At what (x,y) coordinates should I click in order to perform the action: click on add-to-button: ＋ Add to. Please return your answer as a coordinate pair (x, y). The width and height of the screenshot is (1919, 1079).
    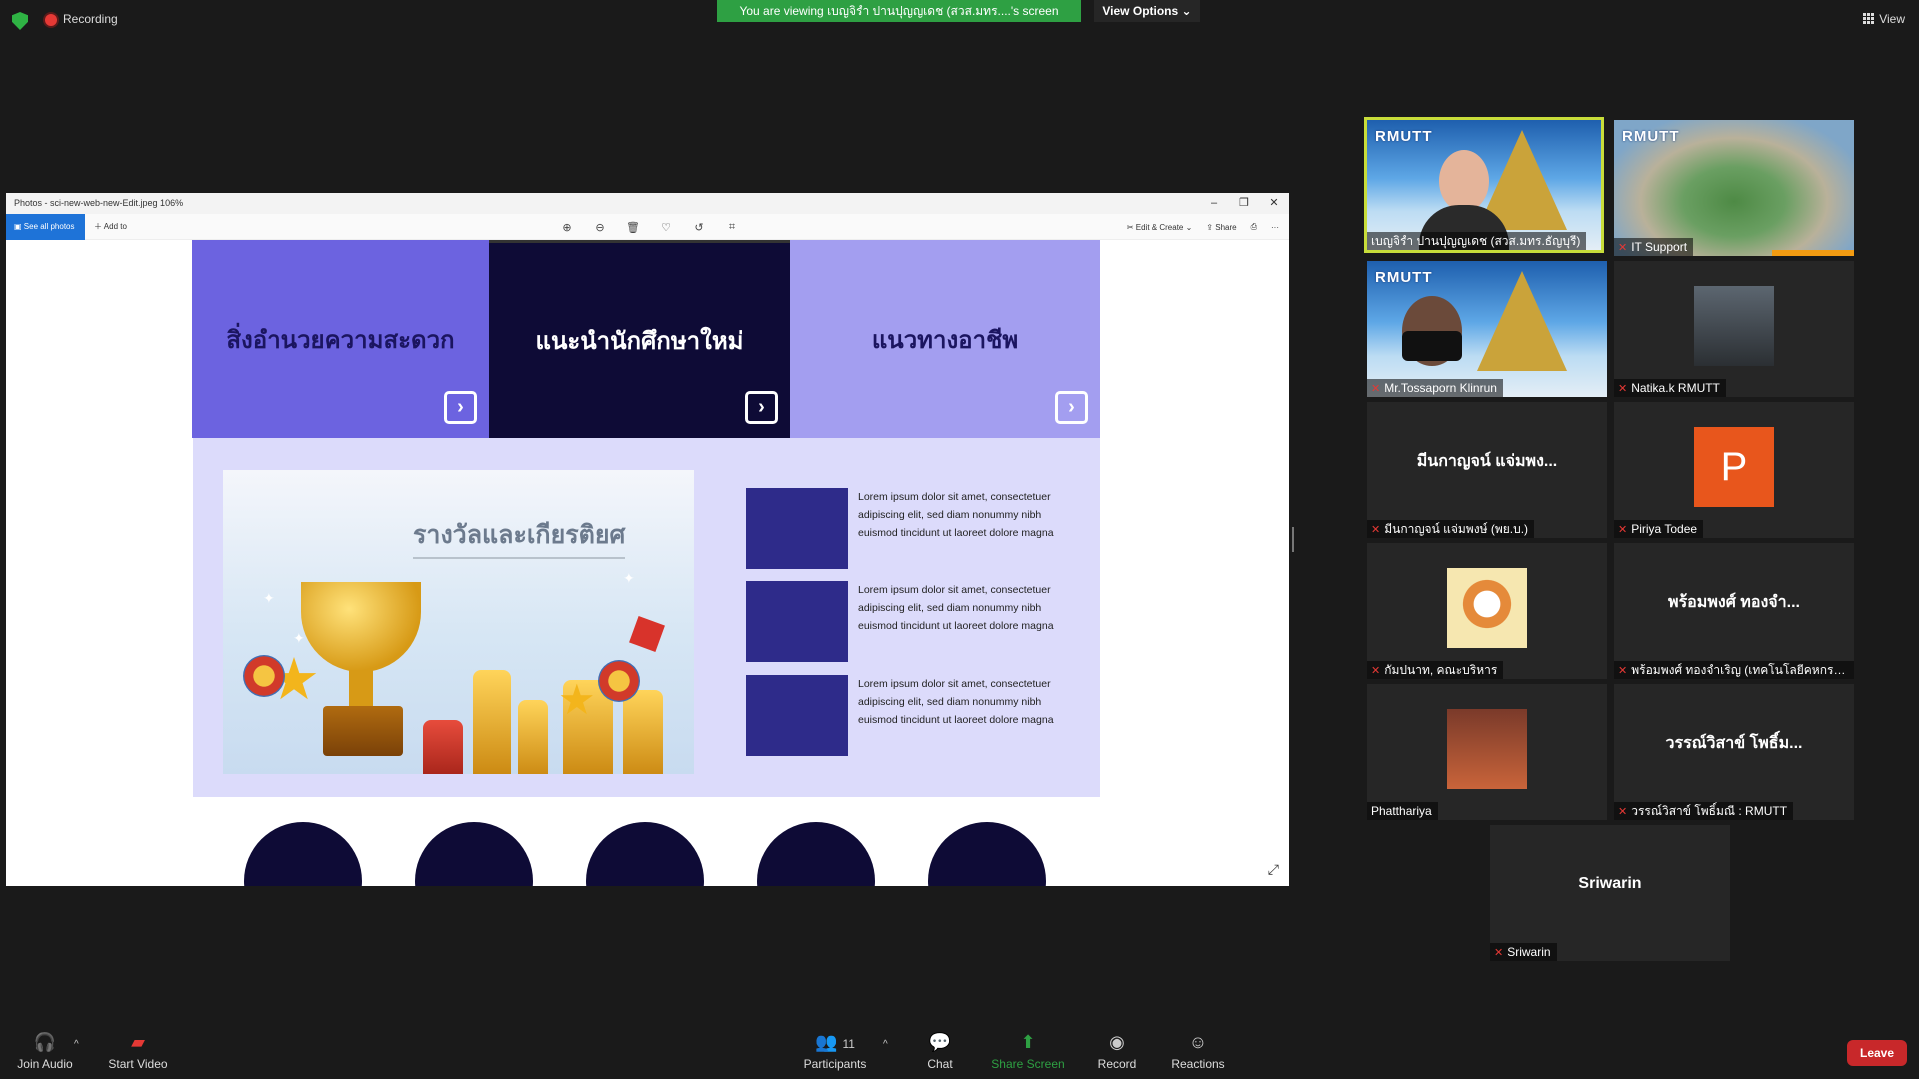
    Looking at the image, I should click on (110, 227).